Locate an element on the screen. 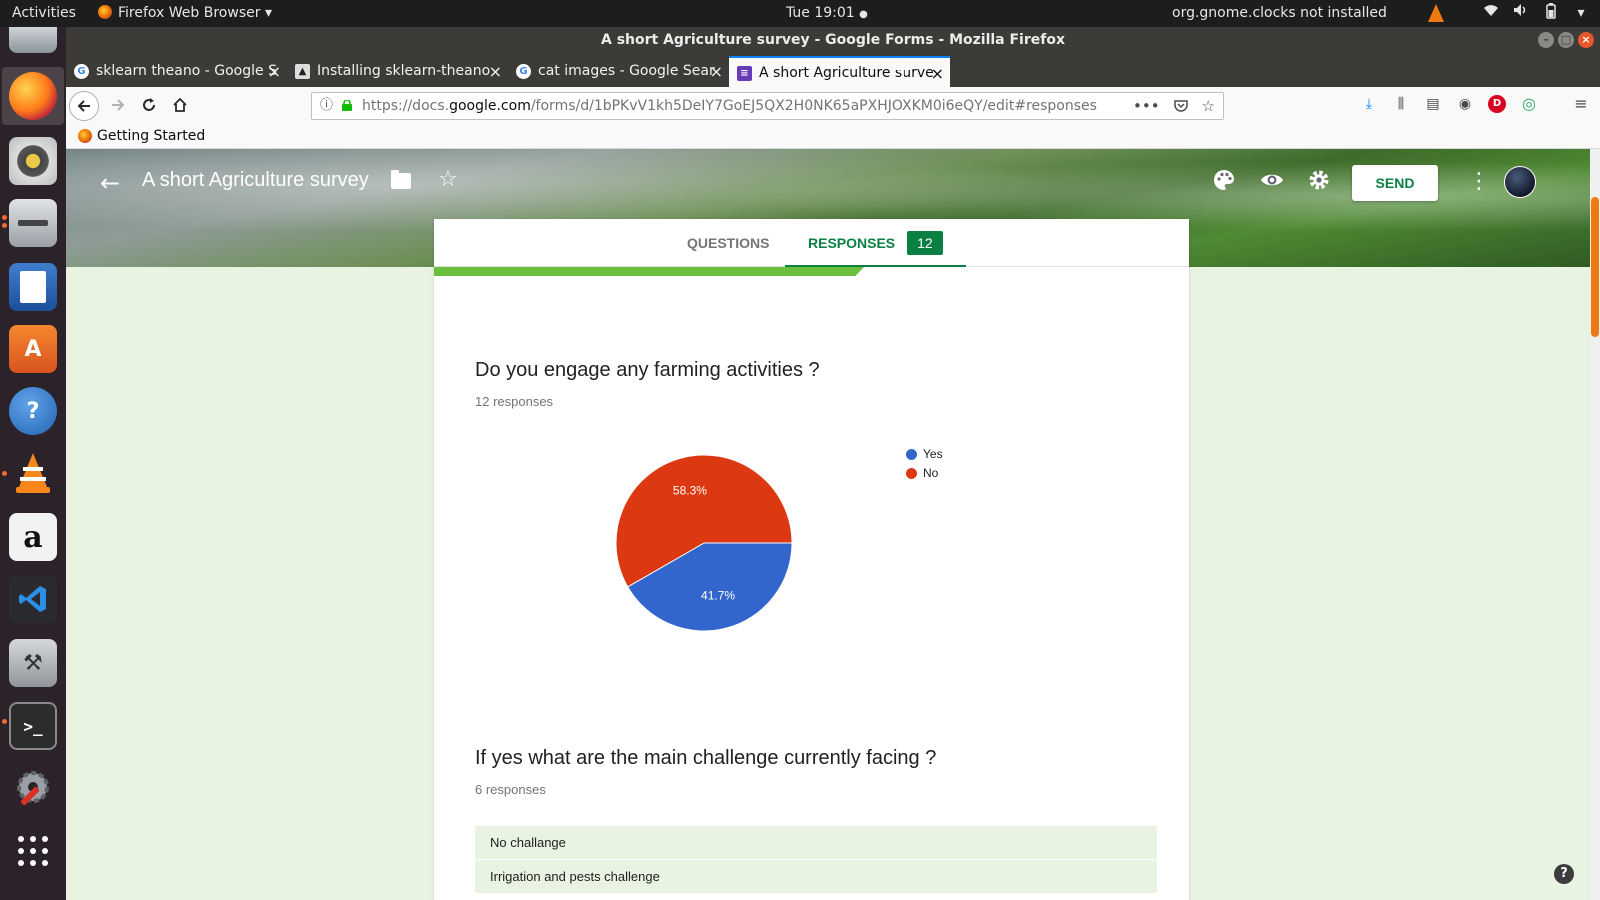 Image resolution: width=1600 pixels, height=900 pixels. pie-chart-svg: 41.7% 58.3% is located at coordinates (704, 543).